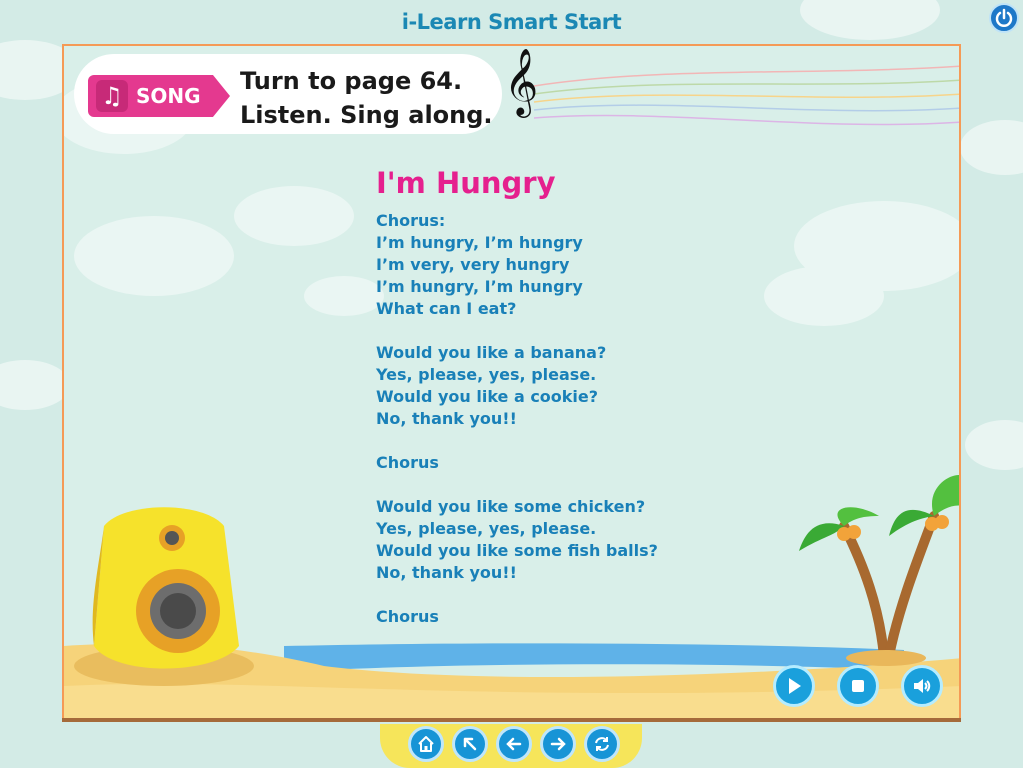  Describe the element at coordinates (521, 81) in the screenshot. I see `treble-clef-icon: 𝄞` at that location.